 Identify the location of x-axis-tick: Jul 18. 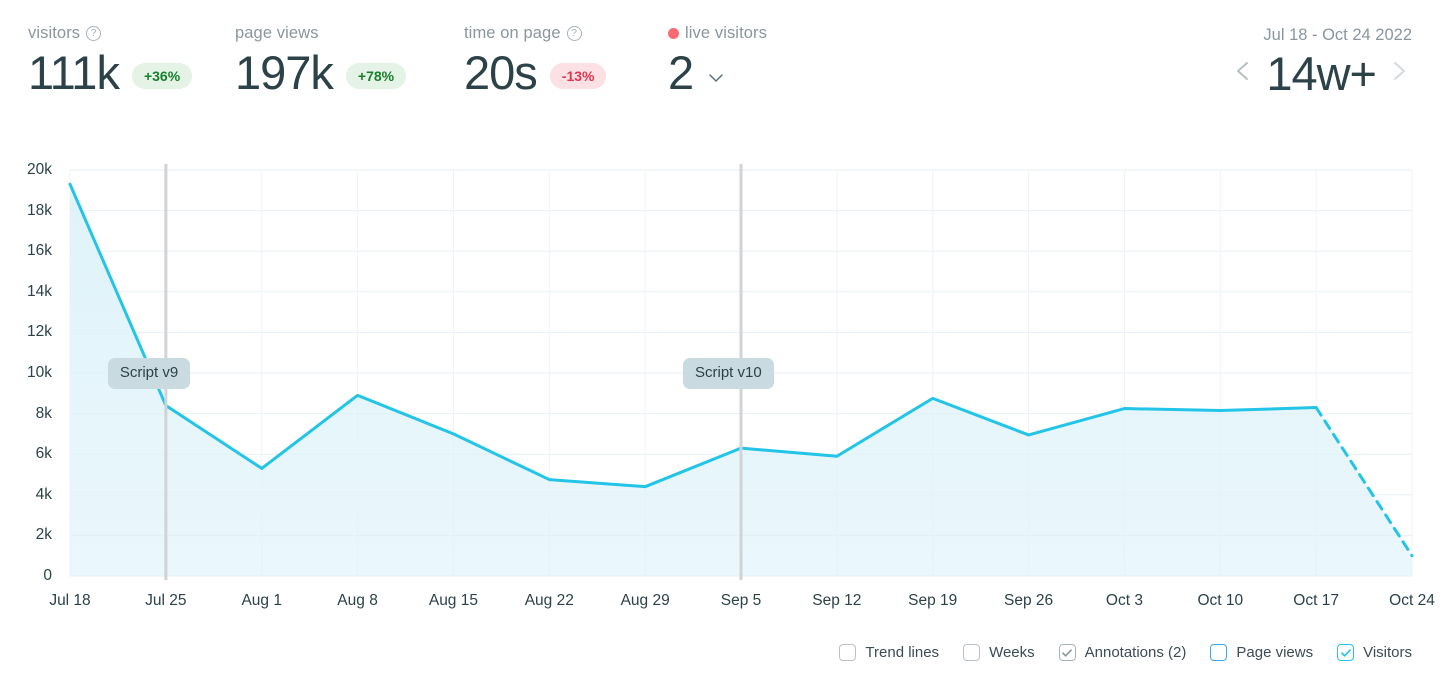
(70, 600).